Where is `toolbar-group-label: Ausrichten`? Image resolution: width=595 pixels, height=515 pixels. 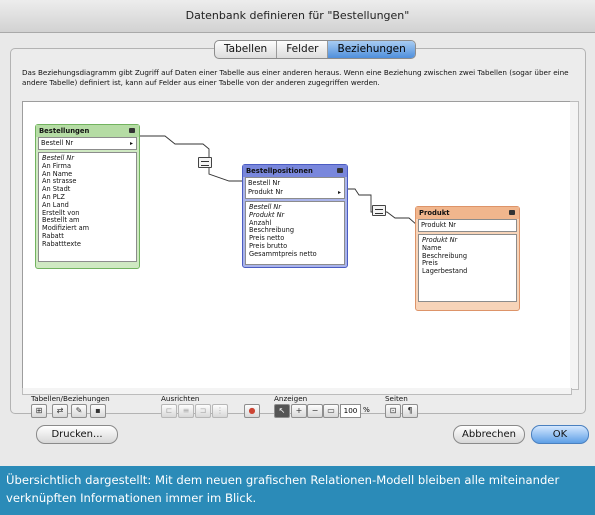
toolbar-group-label: Ausrichten is located at coordinates (180, 398).